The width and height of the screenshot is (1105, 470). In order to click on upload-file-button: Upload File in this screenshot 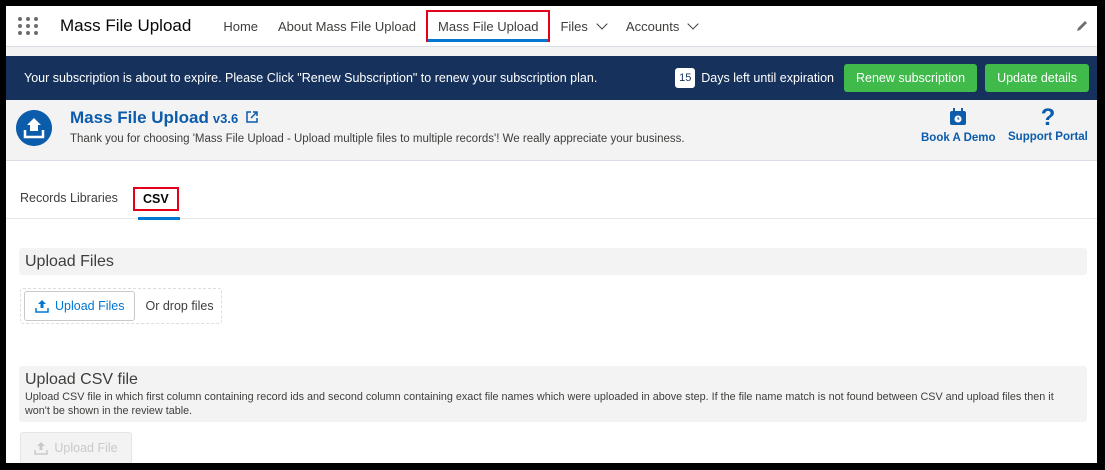, I will do `click(76, 447)`.